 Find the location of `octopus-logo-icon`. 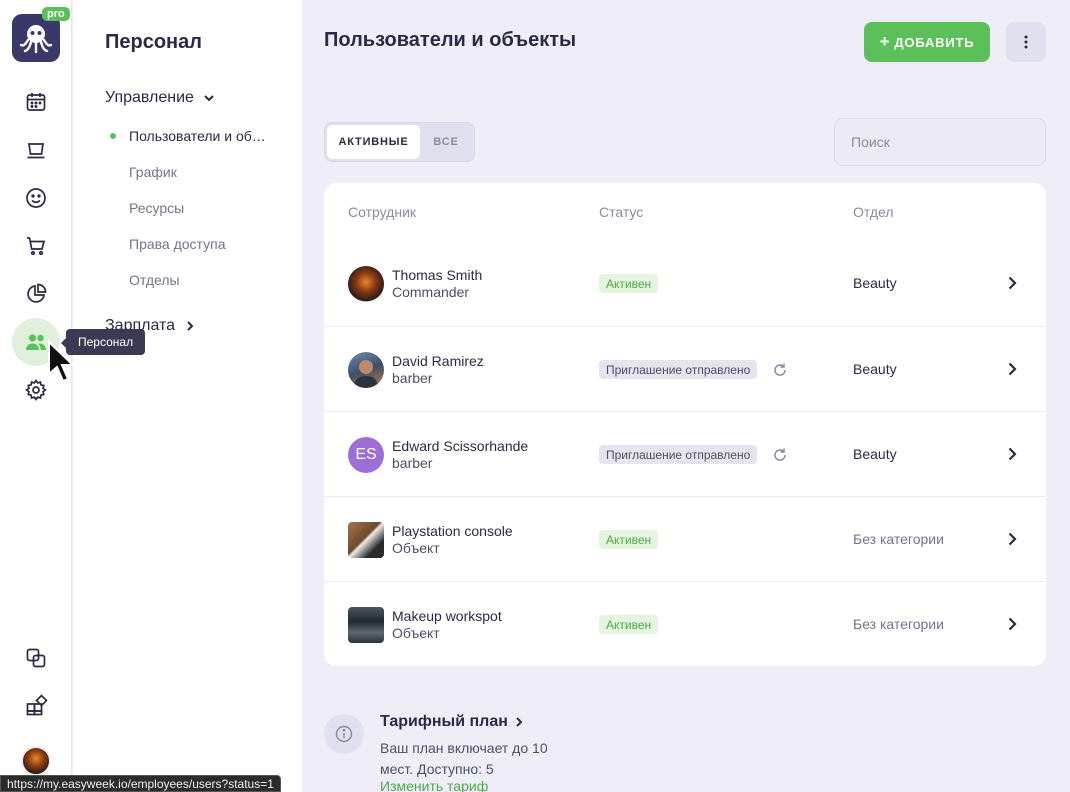

octopus-logo-icon is located at coordinates (36, 39).